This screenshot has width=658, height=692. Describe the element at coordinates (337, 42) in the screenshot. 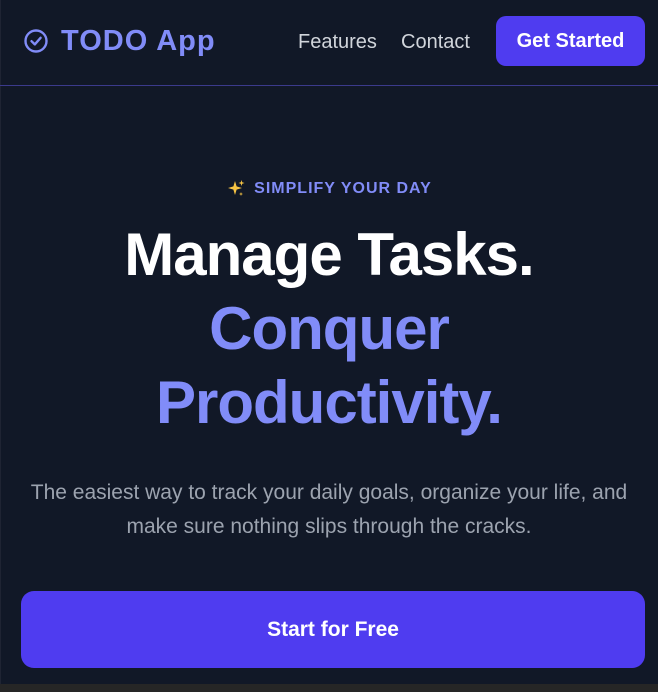

I see `nav-link-features: Features` at that location.